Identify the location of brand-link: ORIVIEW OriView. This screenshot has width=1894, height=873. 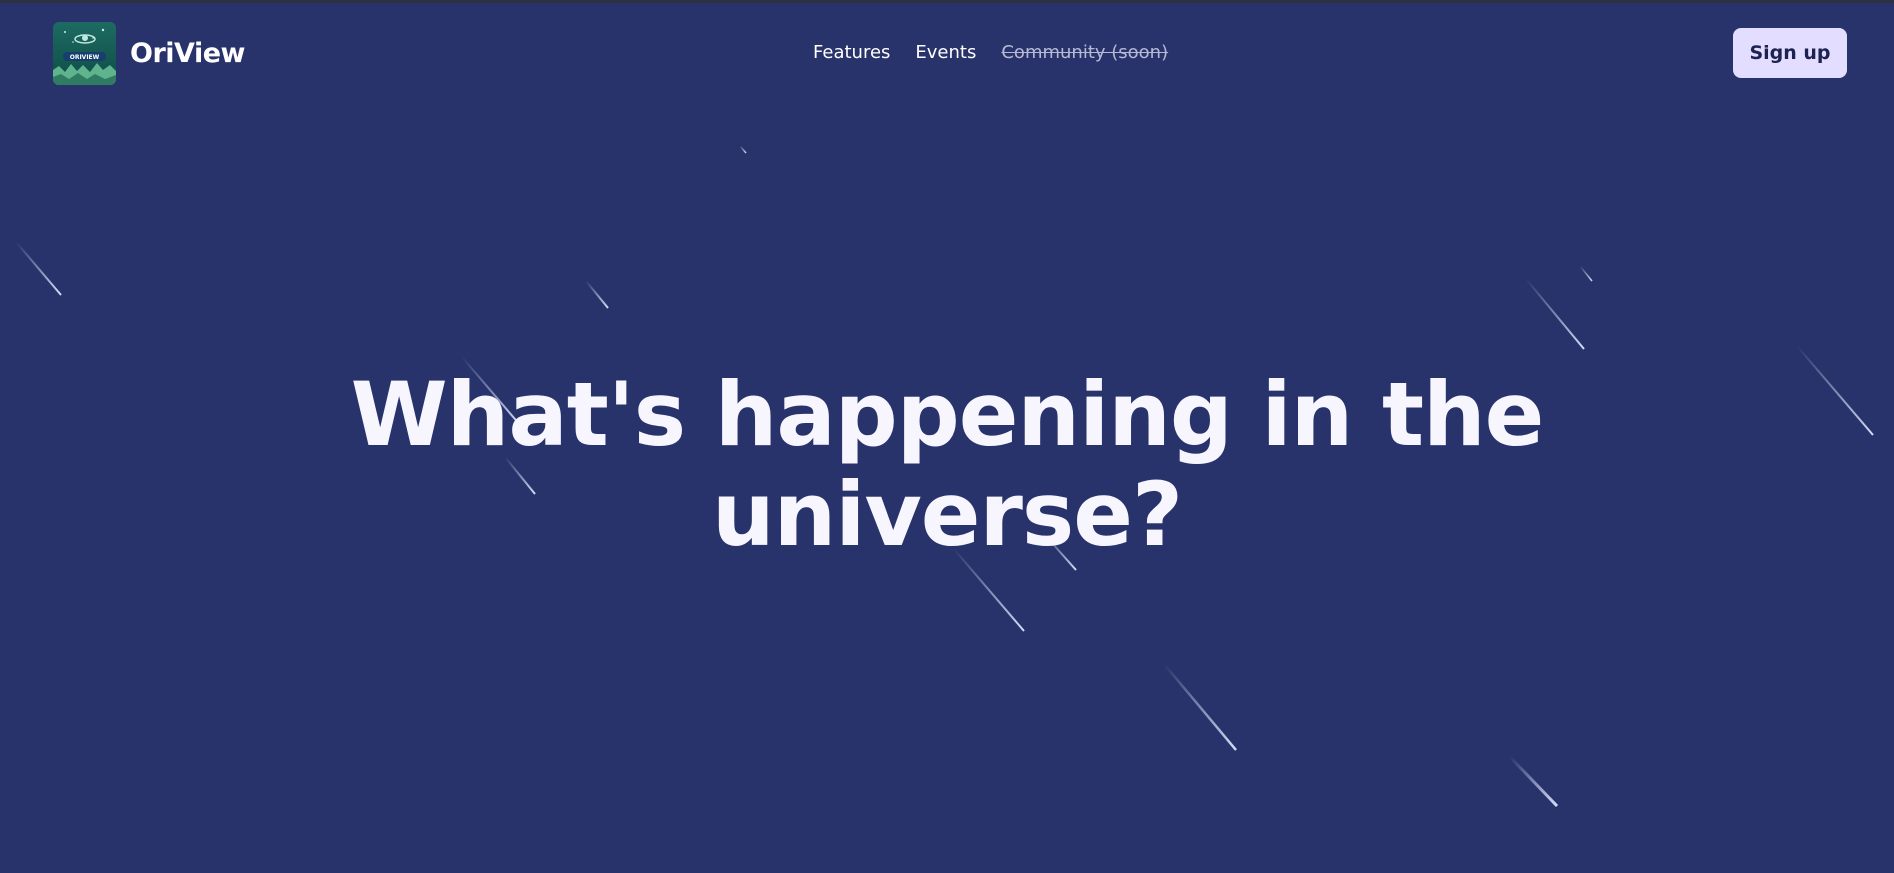
(149, 53).